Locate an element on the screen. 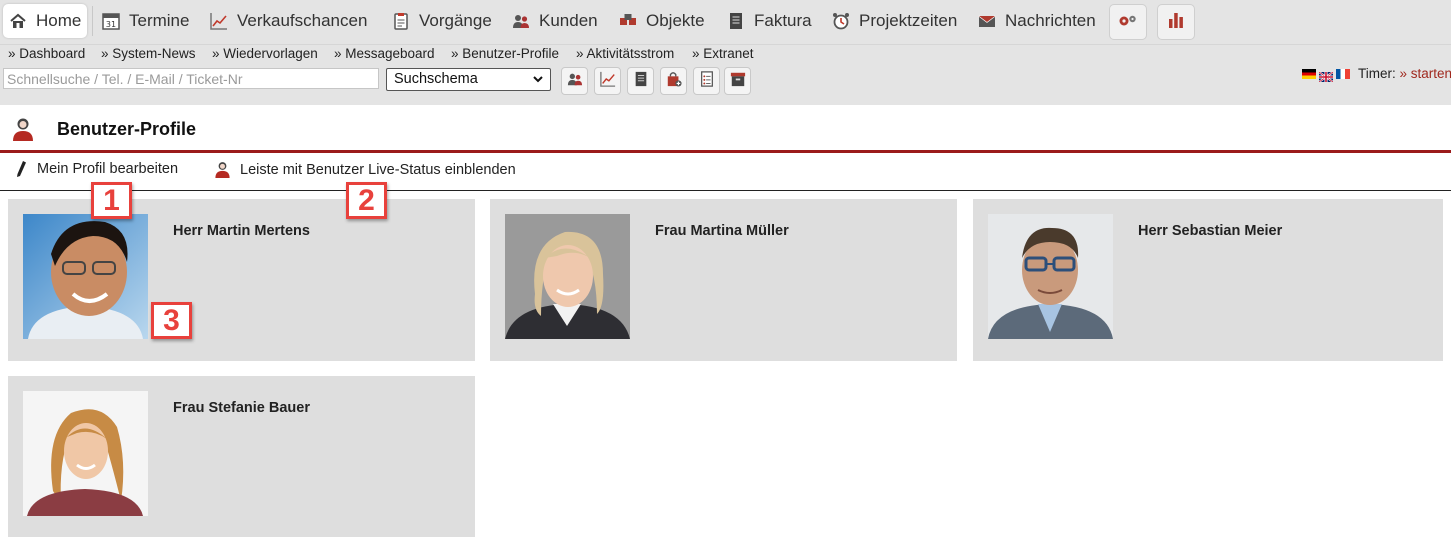 This screenshot has height=558, width=1451. quick-customers-button is located at coordinates (574, 81).